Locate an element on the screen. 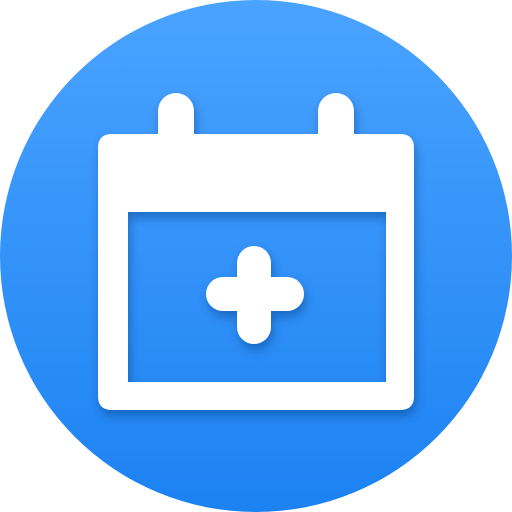 Image resolution: width=512 pixels, height=512 pixels. calendar-ring-right is located at coordinates (336, 129).